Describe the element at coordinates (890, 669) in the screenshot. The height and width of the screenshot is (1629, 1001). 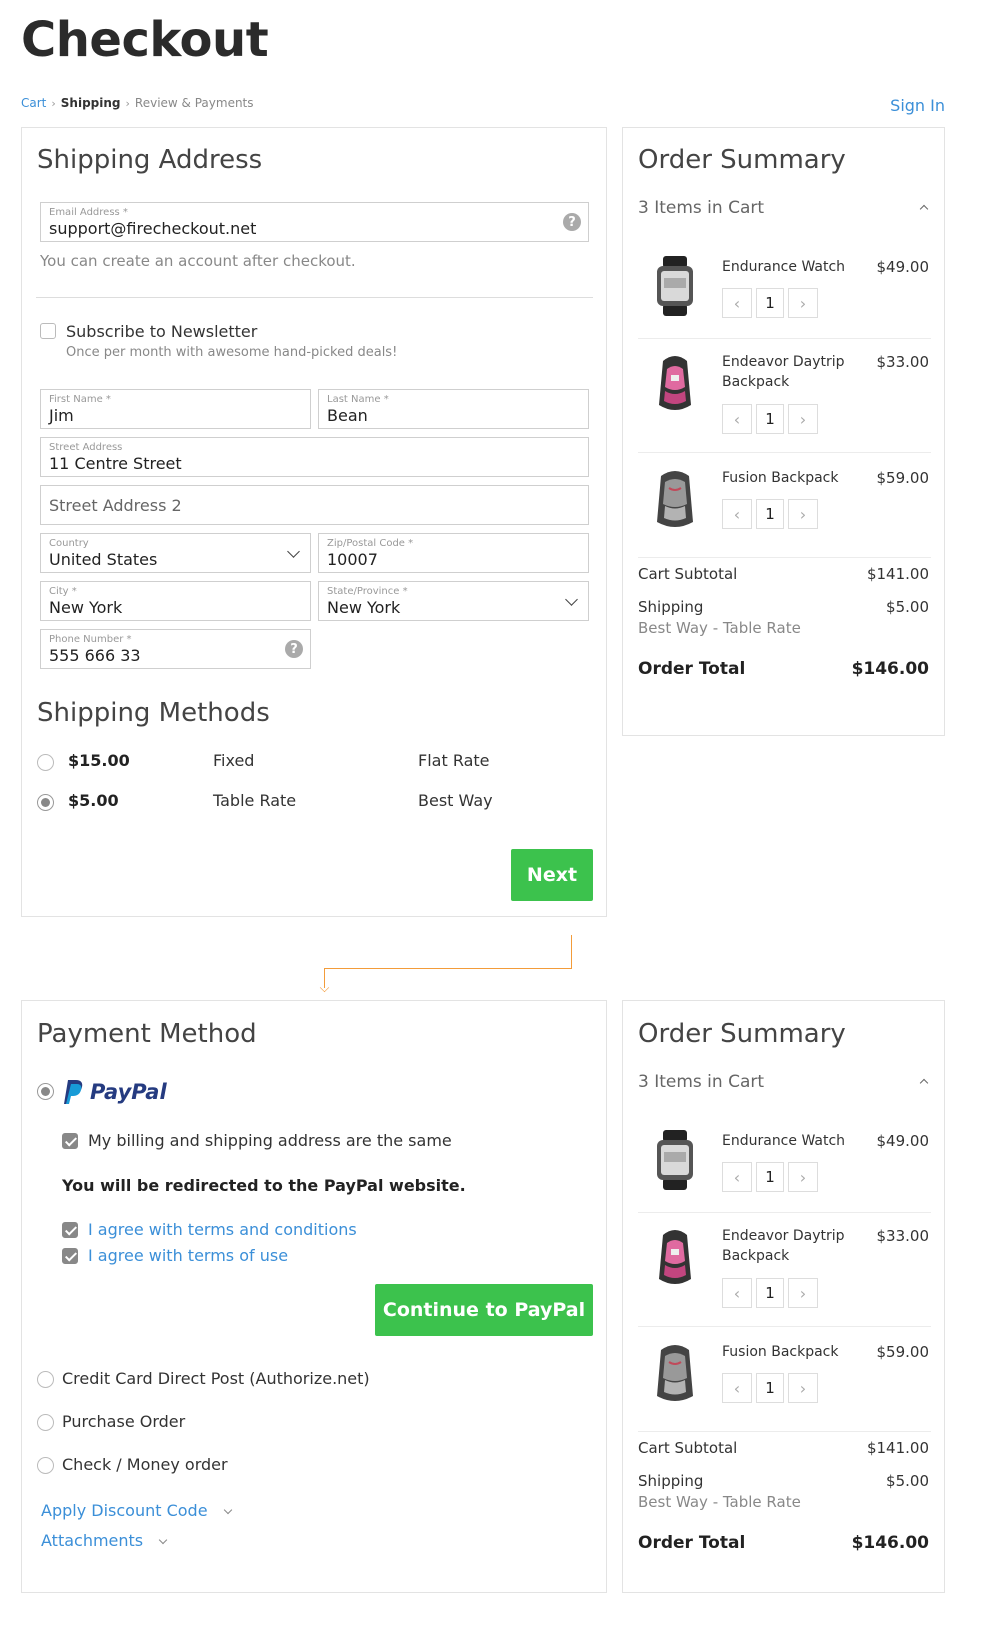
I see `order-total-value: $146.00` at that location.